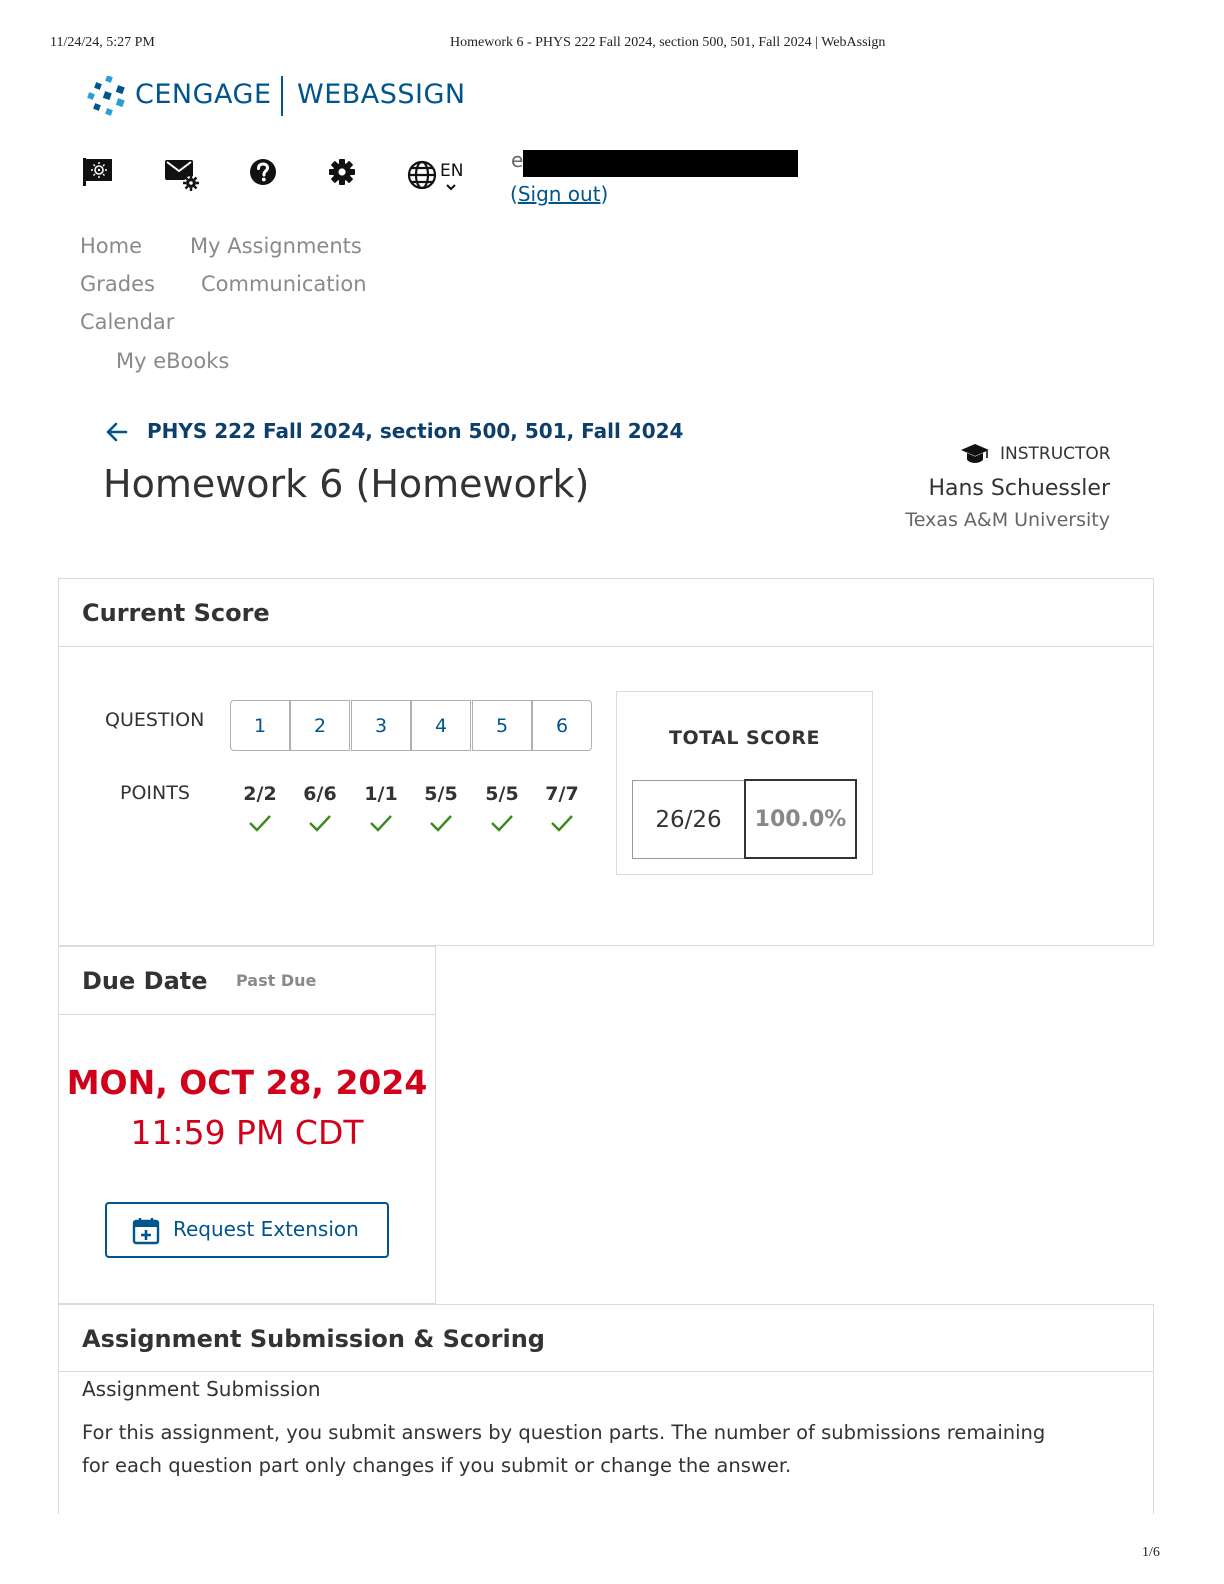 The height and width of the screenshot is (1584, 1224). Describe the element at coordinates (441, 794) in the screenshot. I see `points-q4: 5/5` at that location.